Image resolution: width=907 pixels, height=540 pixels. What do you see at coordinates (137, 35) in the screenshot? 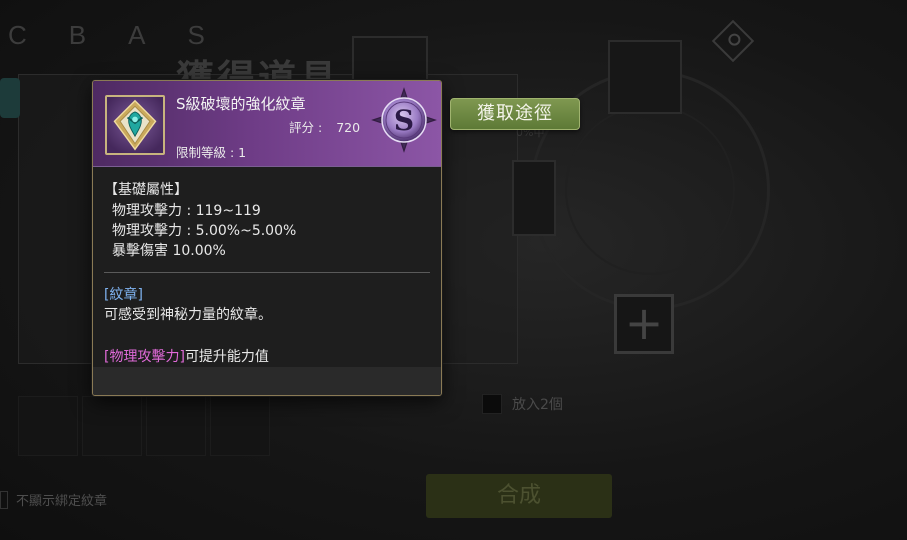
I see `grade-tab-a: A` at bounding box center [137, 35].